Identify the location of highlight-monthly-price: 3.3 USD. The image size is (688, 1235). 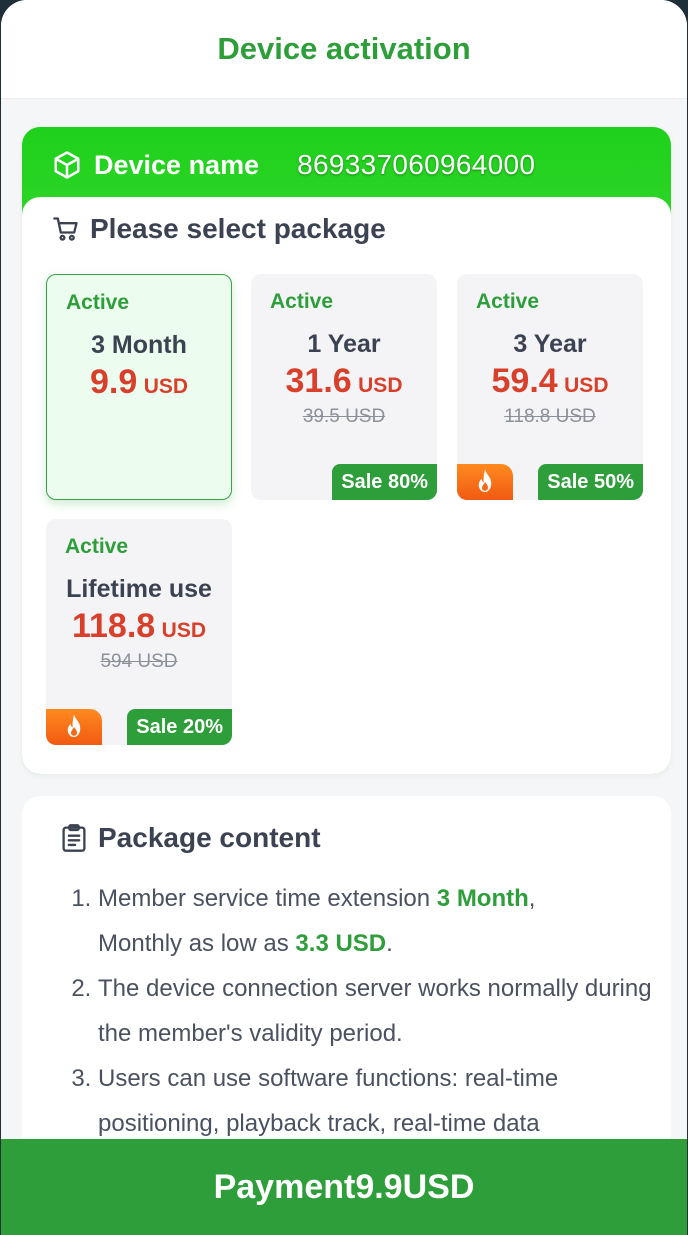
(341, 943).